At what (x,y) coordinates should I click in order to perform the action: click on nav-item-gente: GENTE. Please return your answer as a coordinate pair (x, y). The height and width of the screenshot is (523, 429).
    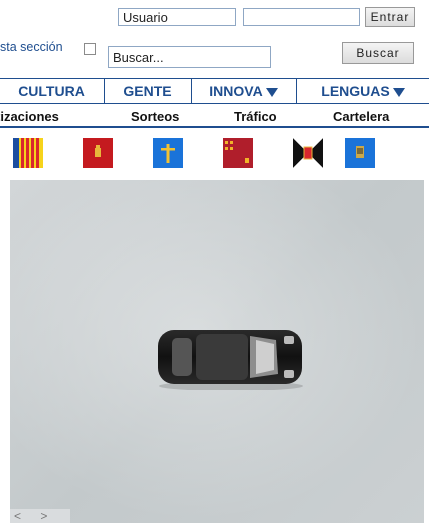
    Looking at the image, I should click on (147, 91).